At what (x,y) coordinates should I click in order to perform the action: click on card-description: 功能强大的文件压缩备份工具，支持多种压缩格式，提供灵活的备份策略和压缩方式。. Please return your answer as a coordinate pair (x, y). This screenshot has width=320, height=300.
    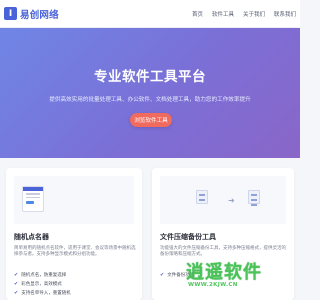
    Looking at the image, I should click on (223, 252).